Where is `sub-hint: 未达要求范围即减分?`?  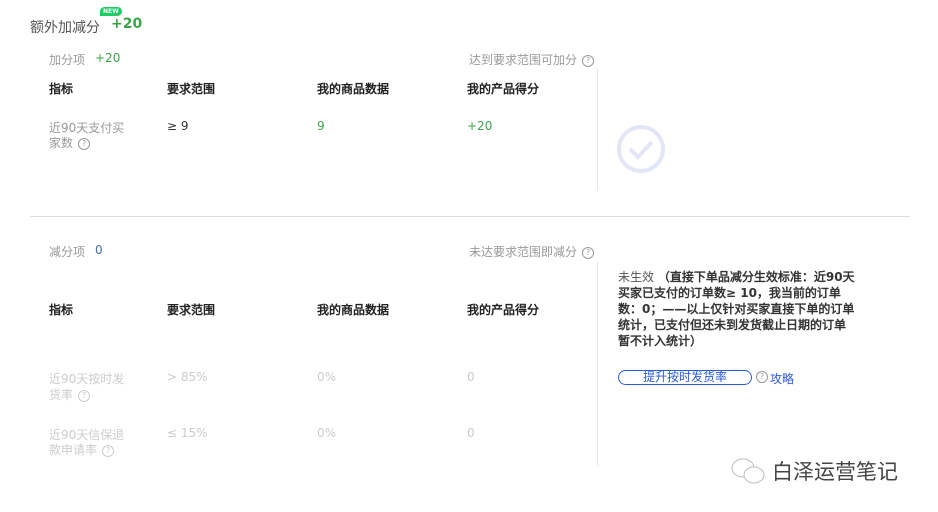 sub-hint: 未达要求范围即减分? is located at coordinates (532, 251).